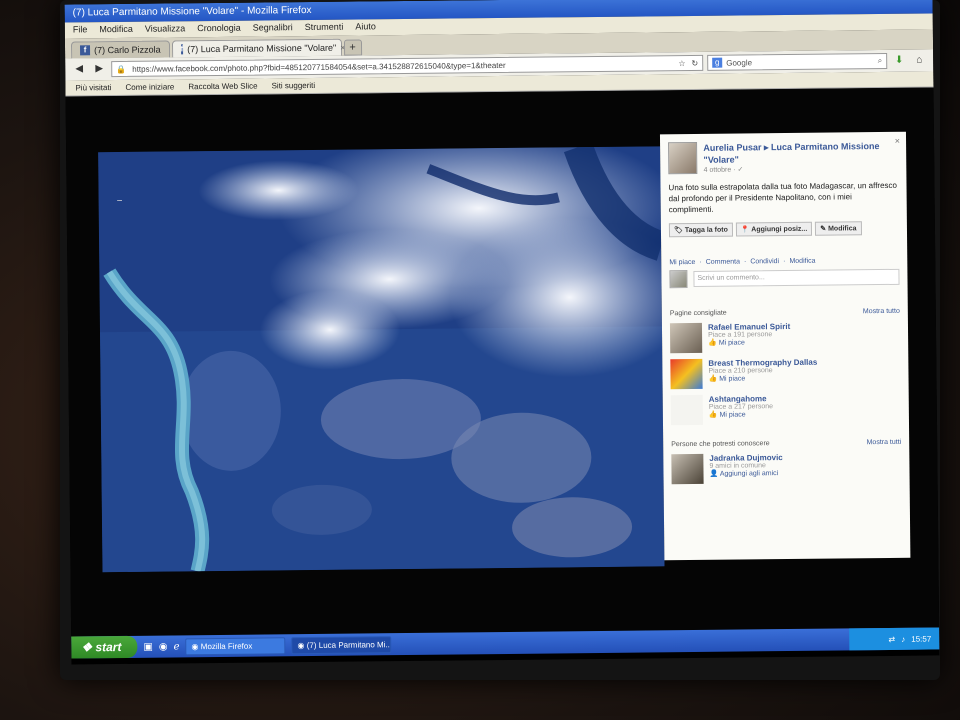 This screenshot has width=960, height=720. Describe the element at coordinates (108, 647) in the screenshot. I see `start-label: start` at that location.